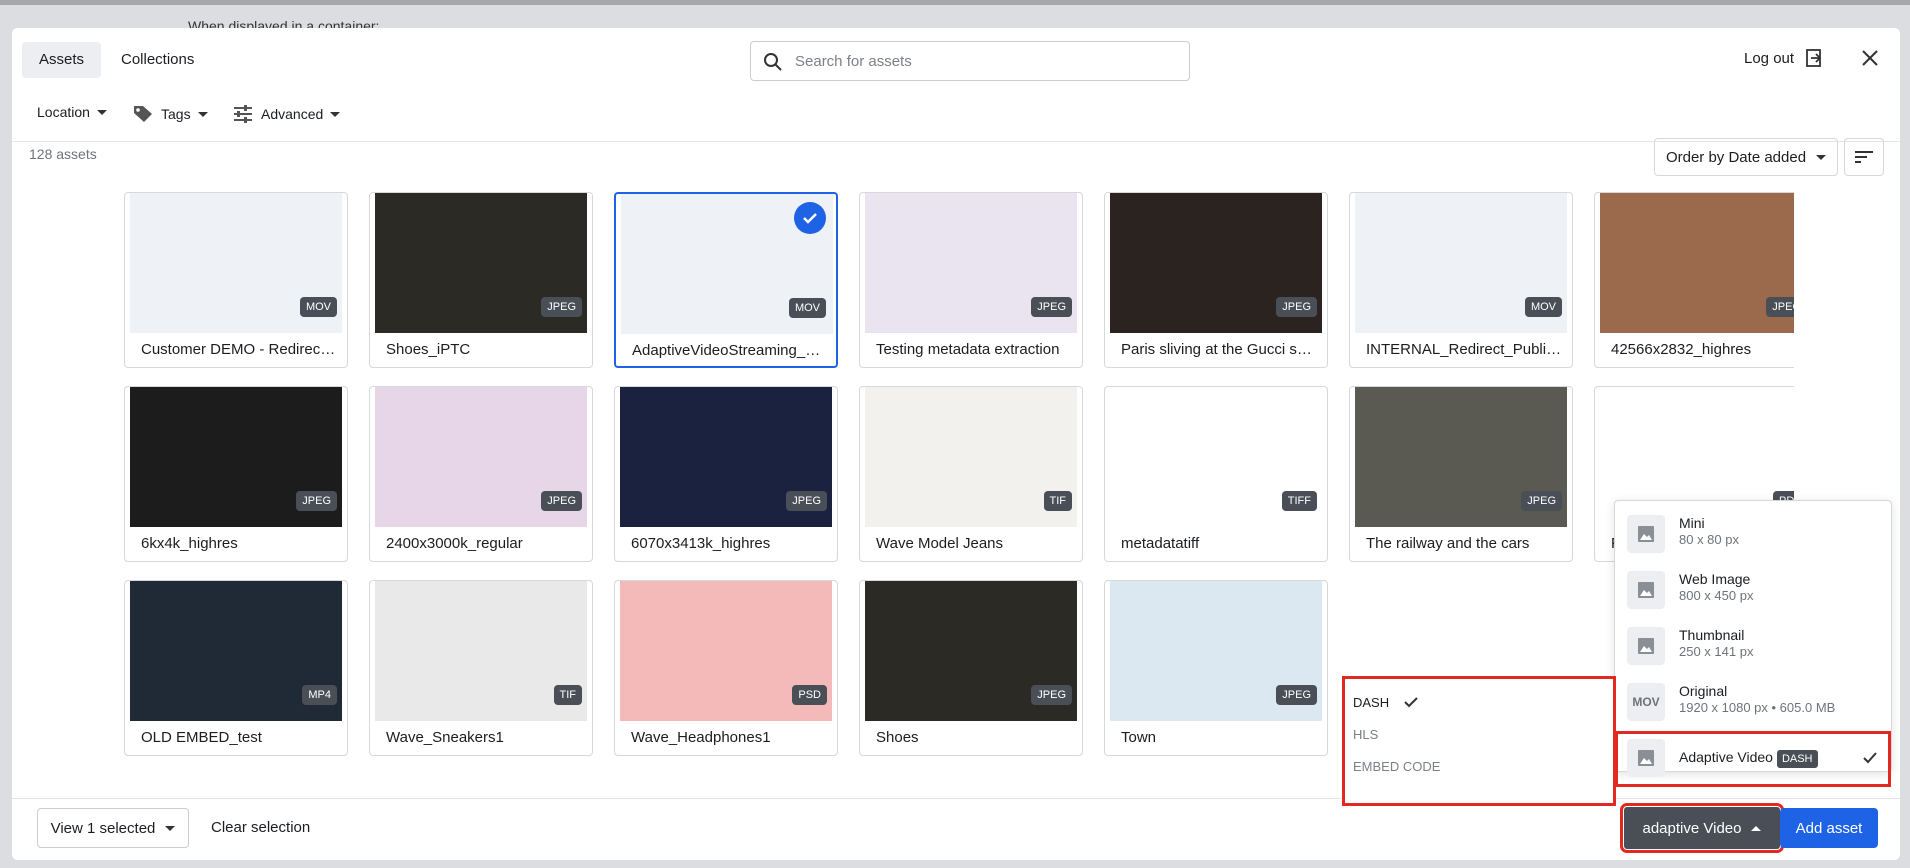 The height and width of the screenshot is (868, 1910). What do you see at coordinates (143, 114) in the screenshot?
I see `tag-icon` at bounding box center [143, 114].